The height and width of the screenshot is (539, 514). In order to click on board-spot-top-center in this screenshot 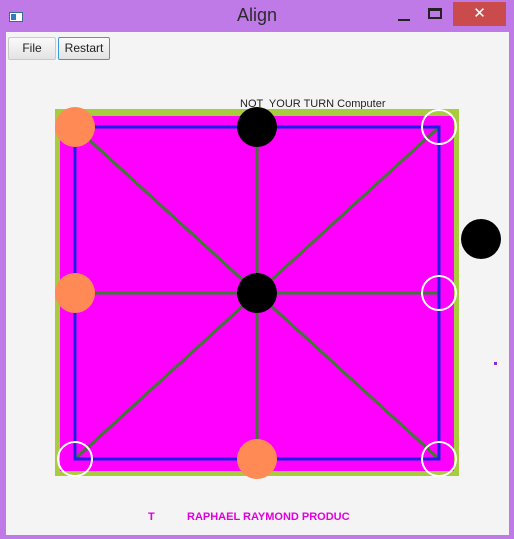, I will do `click(257, 127)`.